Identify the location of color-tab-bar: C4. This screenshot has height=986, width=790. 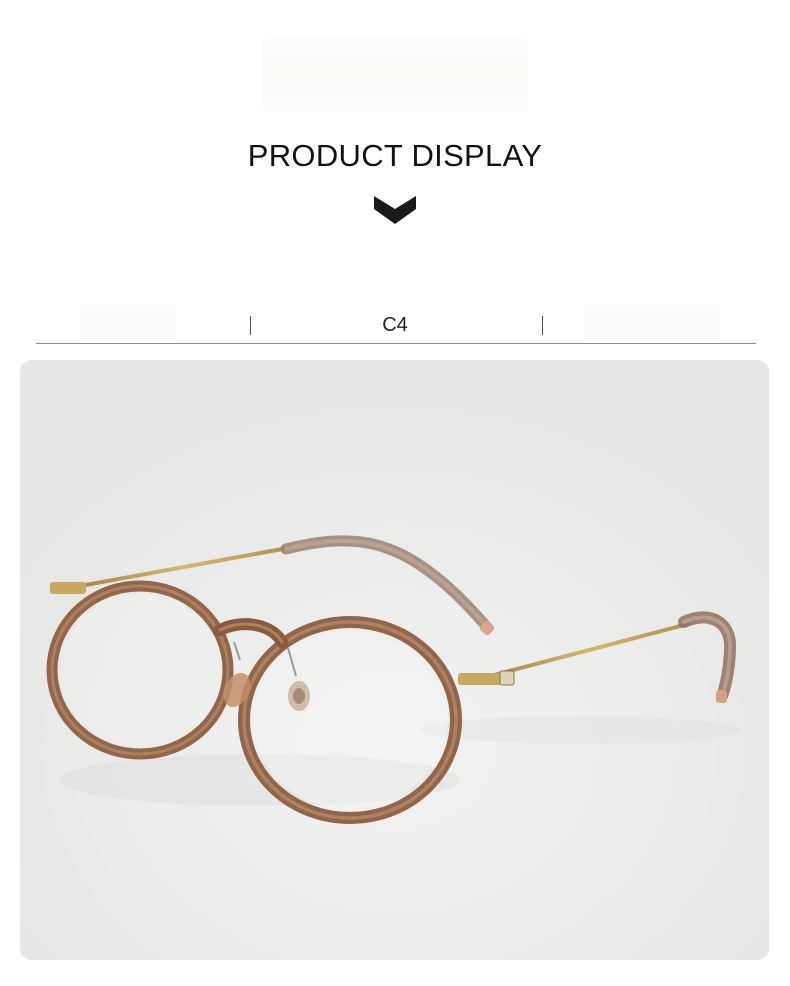
(396, 322).